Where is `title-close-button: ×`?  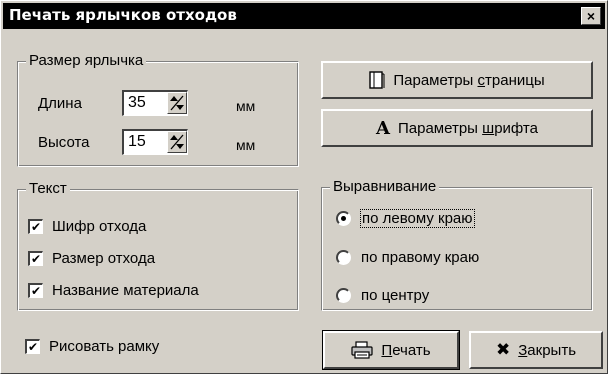 title-close-button: × is located at coordinates (591, 16).